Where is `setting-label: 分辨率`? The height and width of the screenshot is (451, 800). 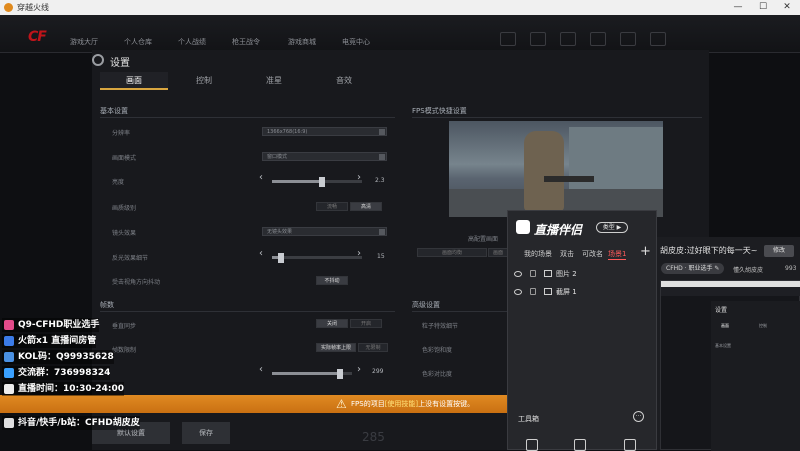 setting-label: 分辨率 is located at coordinates (121, 133).